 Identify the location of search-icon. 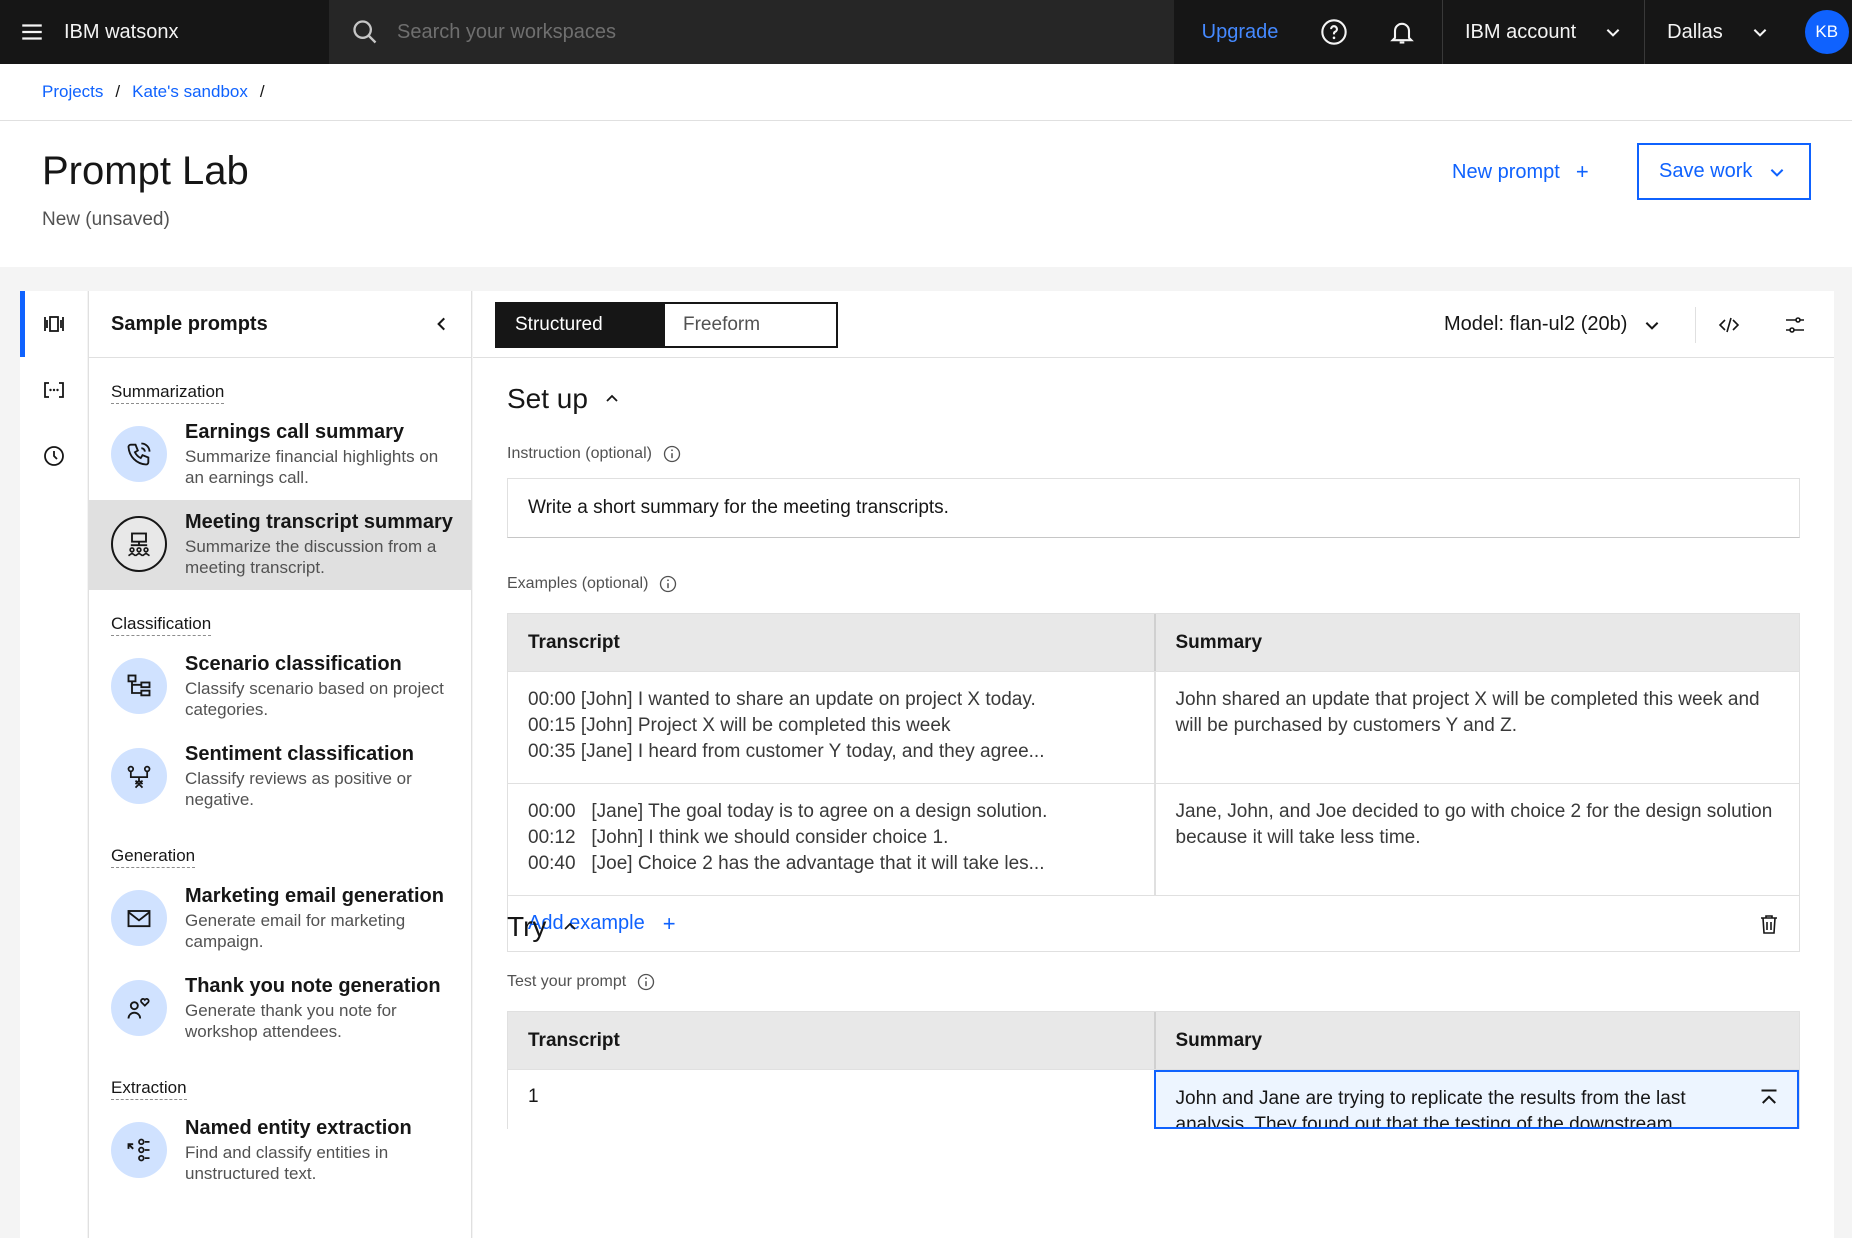
(365, 32).